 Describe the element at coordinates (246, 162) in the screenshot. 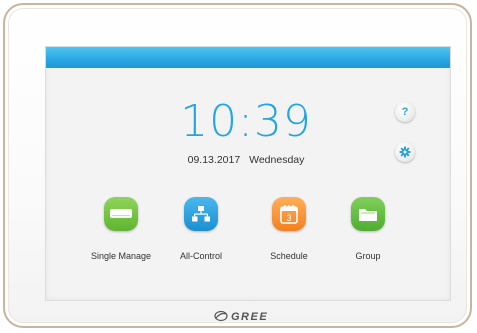

I see `clock-date: 09.13.2017 Wednesday` at that location.